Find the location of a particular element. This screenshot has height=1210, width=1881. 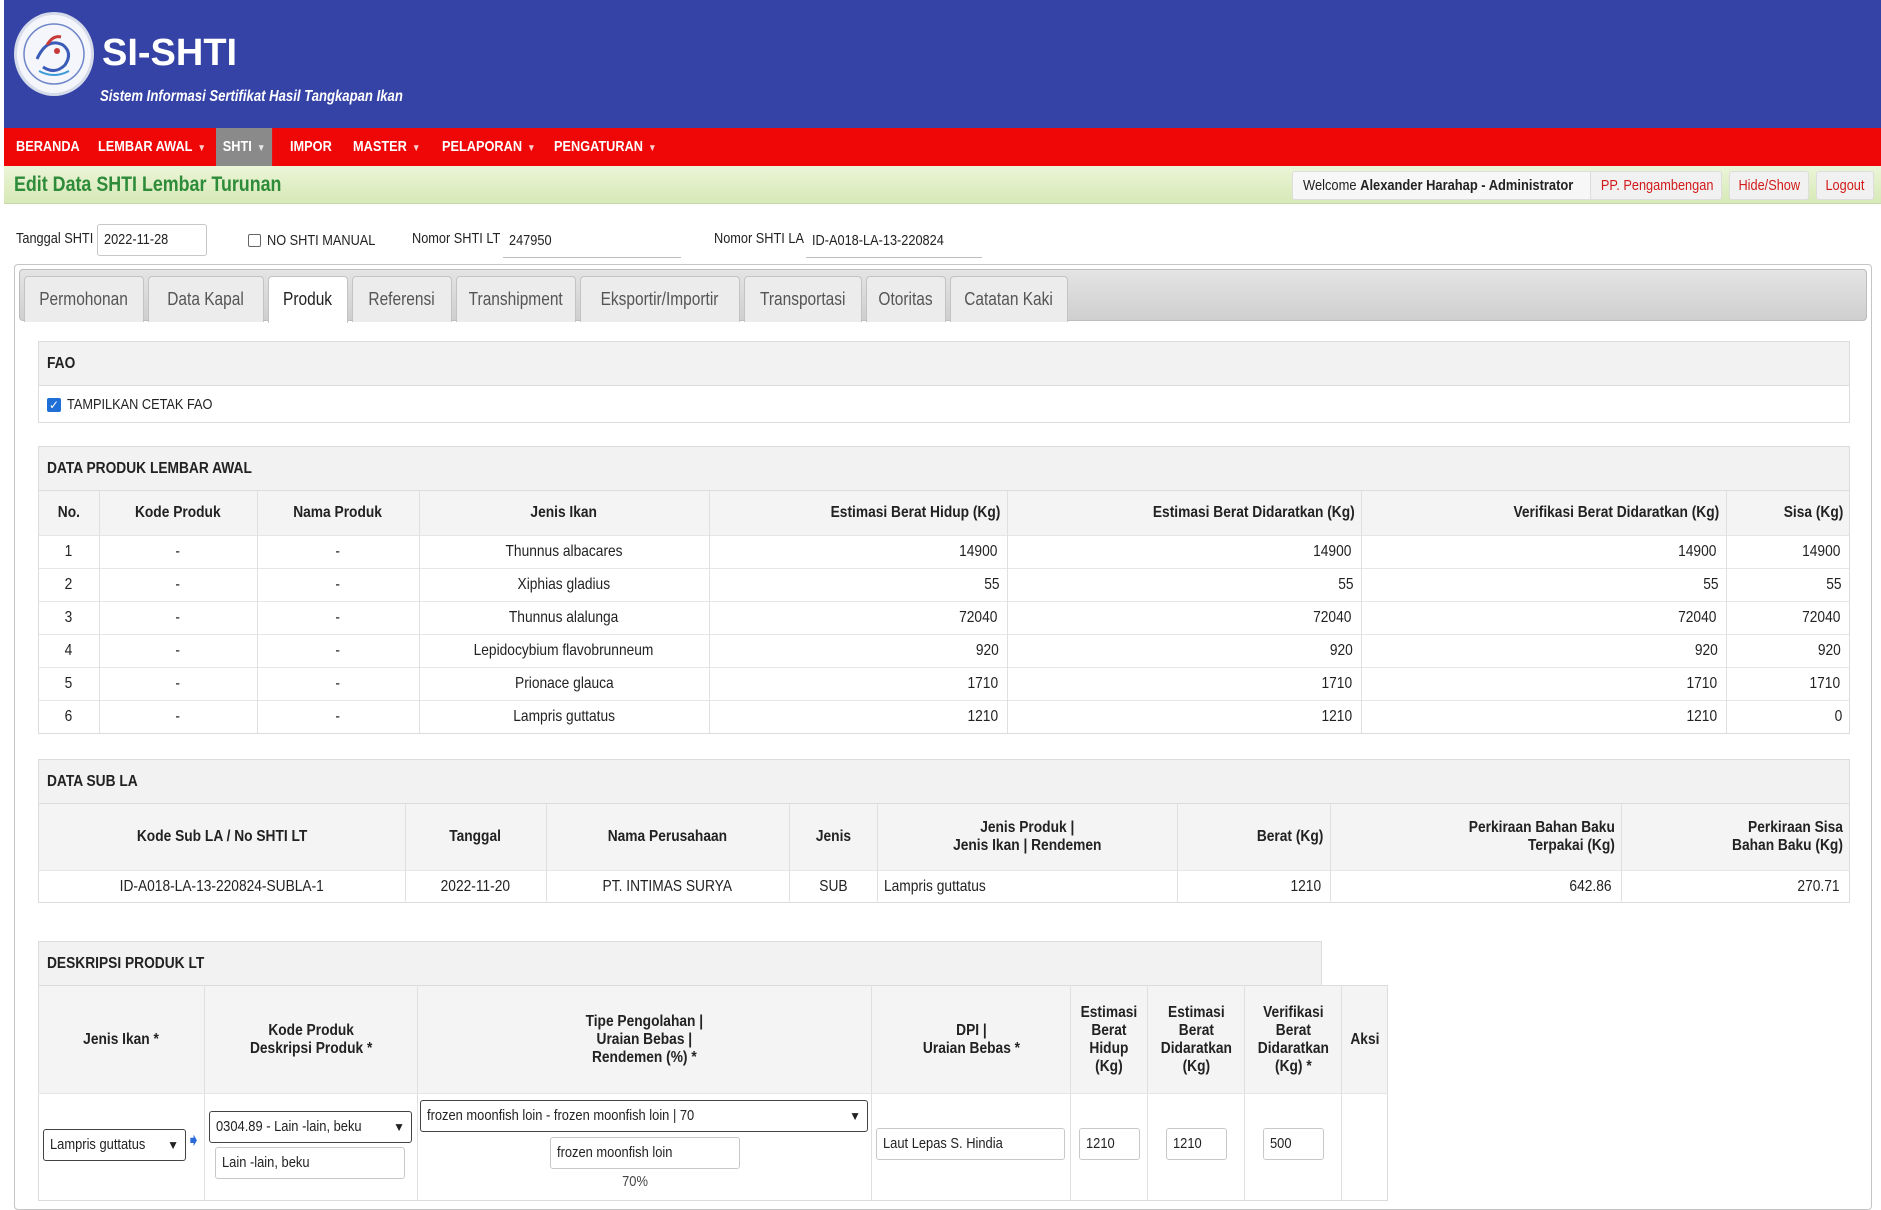

cell-no: 5 is located at coordinates (69, 683).